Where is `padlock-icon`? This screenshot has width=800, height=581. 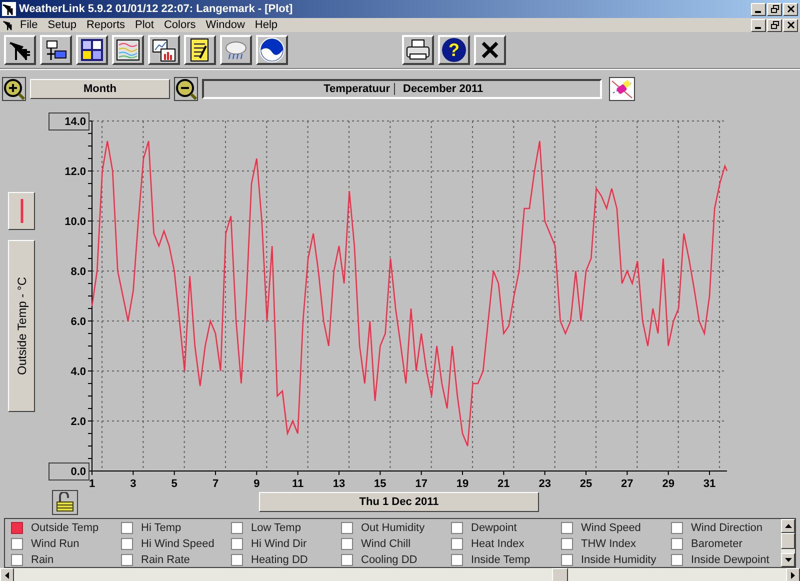 padlock-icon is located at coordinates (65, 502).